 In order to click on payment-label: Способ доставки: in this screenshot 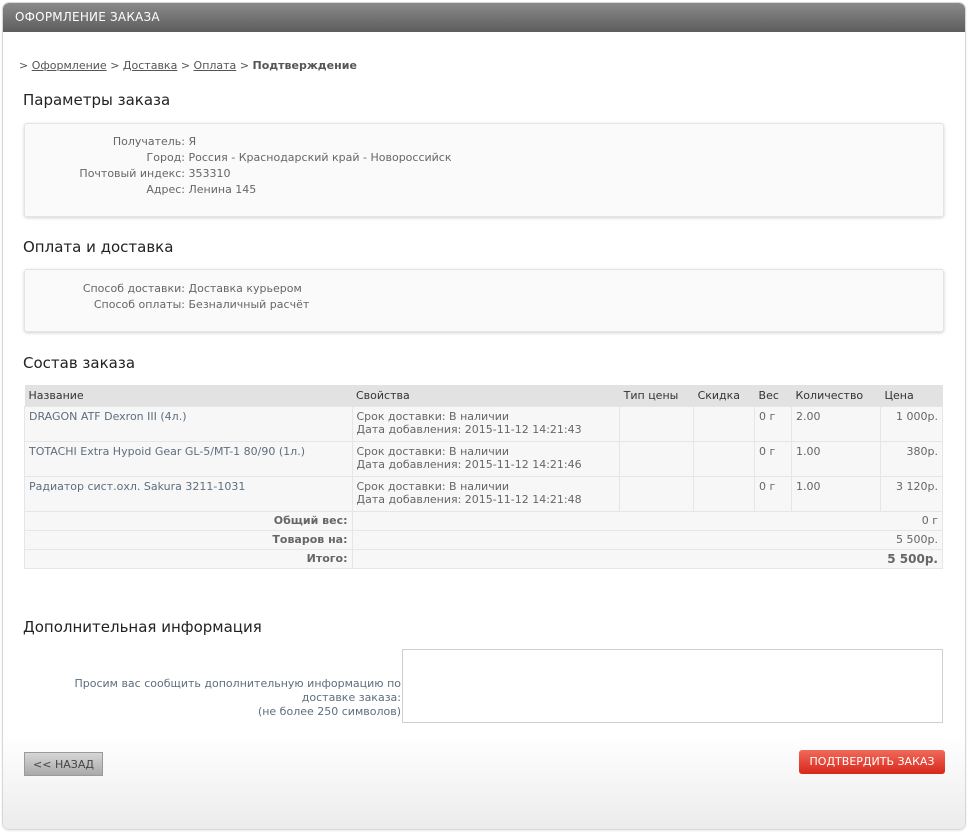, I will do `click(133, 288)`.